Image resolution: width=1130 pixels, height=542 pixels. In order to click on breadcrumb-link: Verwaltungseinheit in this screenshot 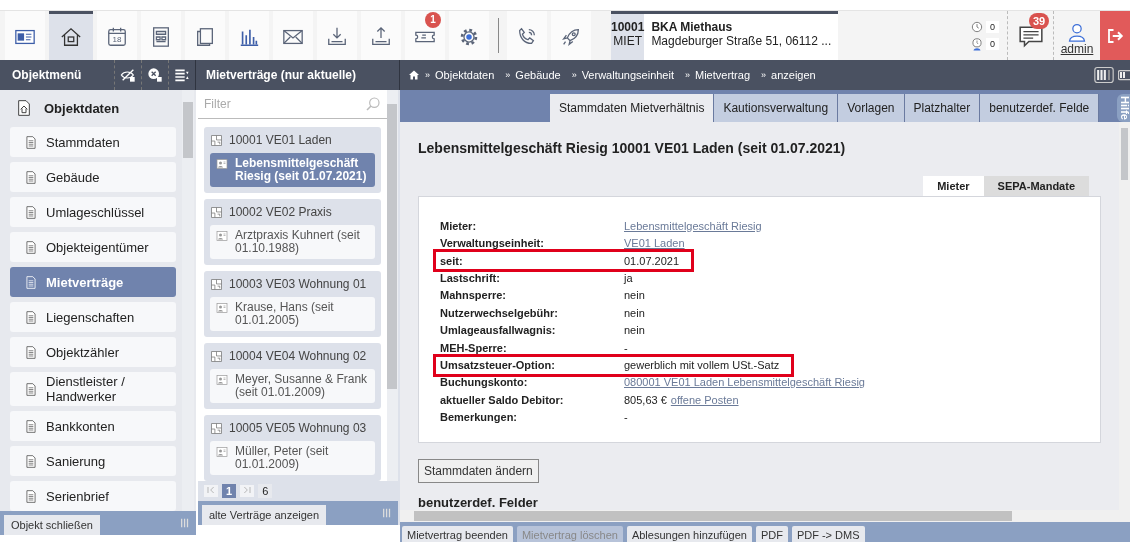, I will do `click(630, 75)`.